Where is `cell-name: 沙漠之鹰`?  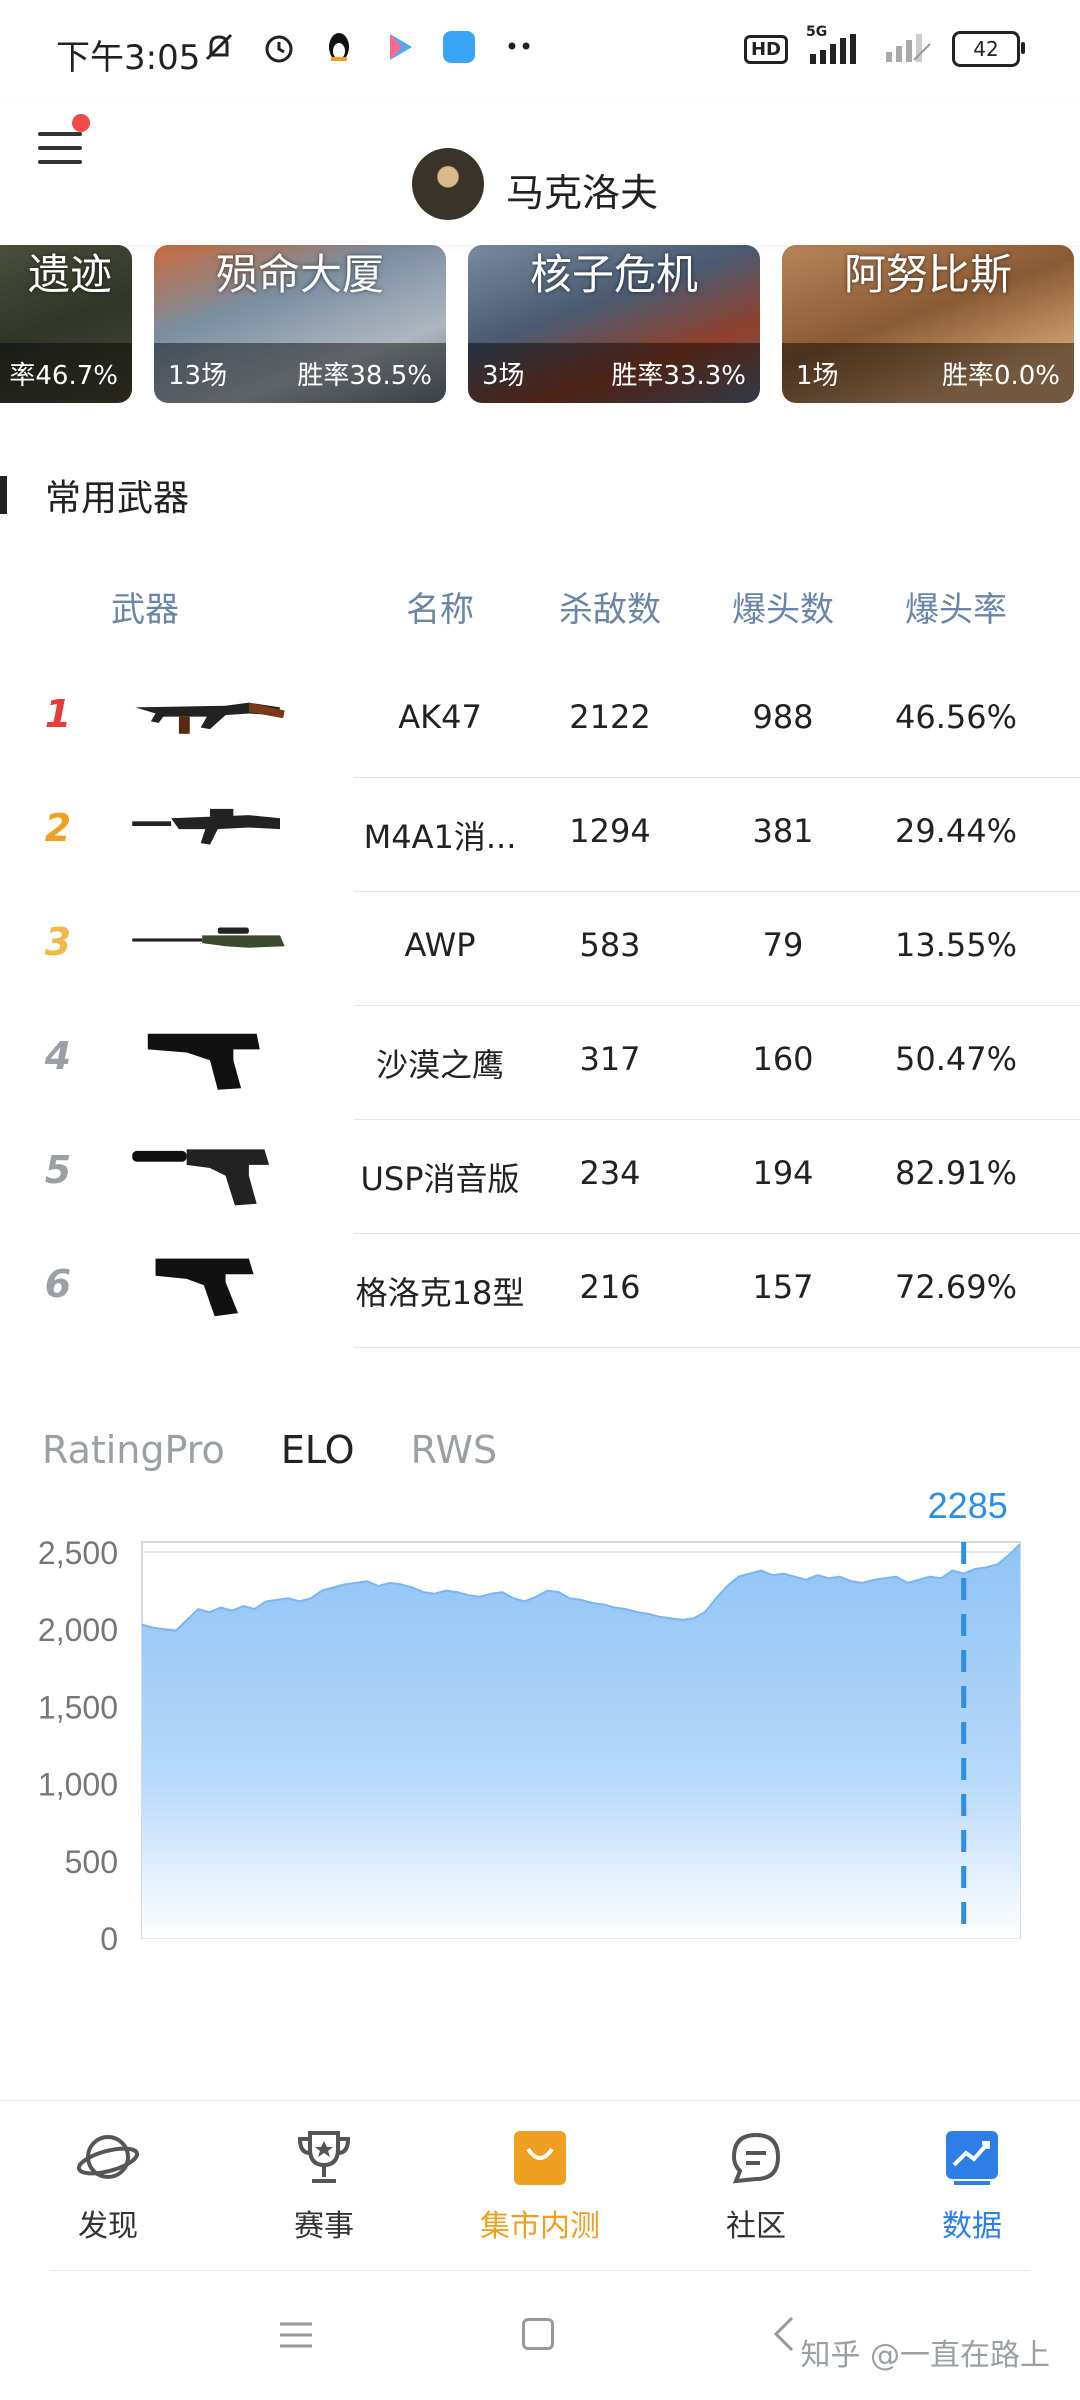 cell-name: 沙漠之鹰 is located at coordinates (439, 1065).